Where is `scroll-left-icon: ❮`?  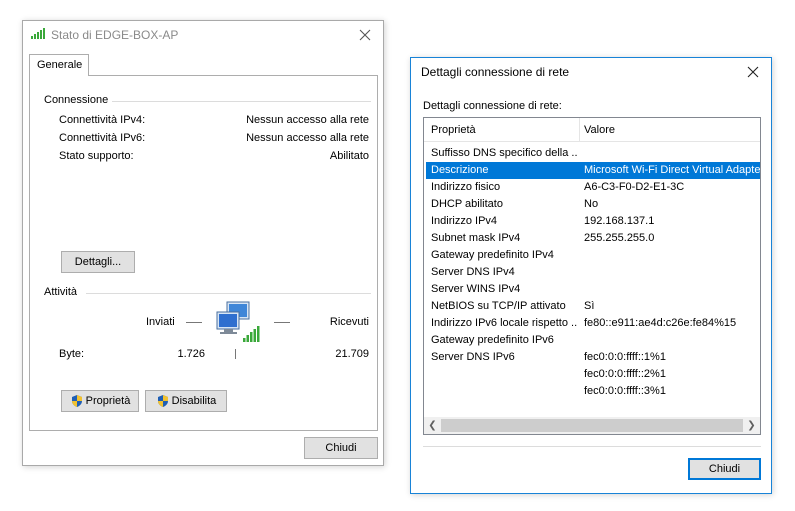
scroll-left-icon: ❮ is located at coordinates (432, 425).